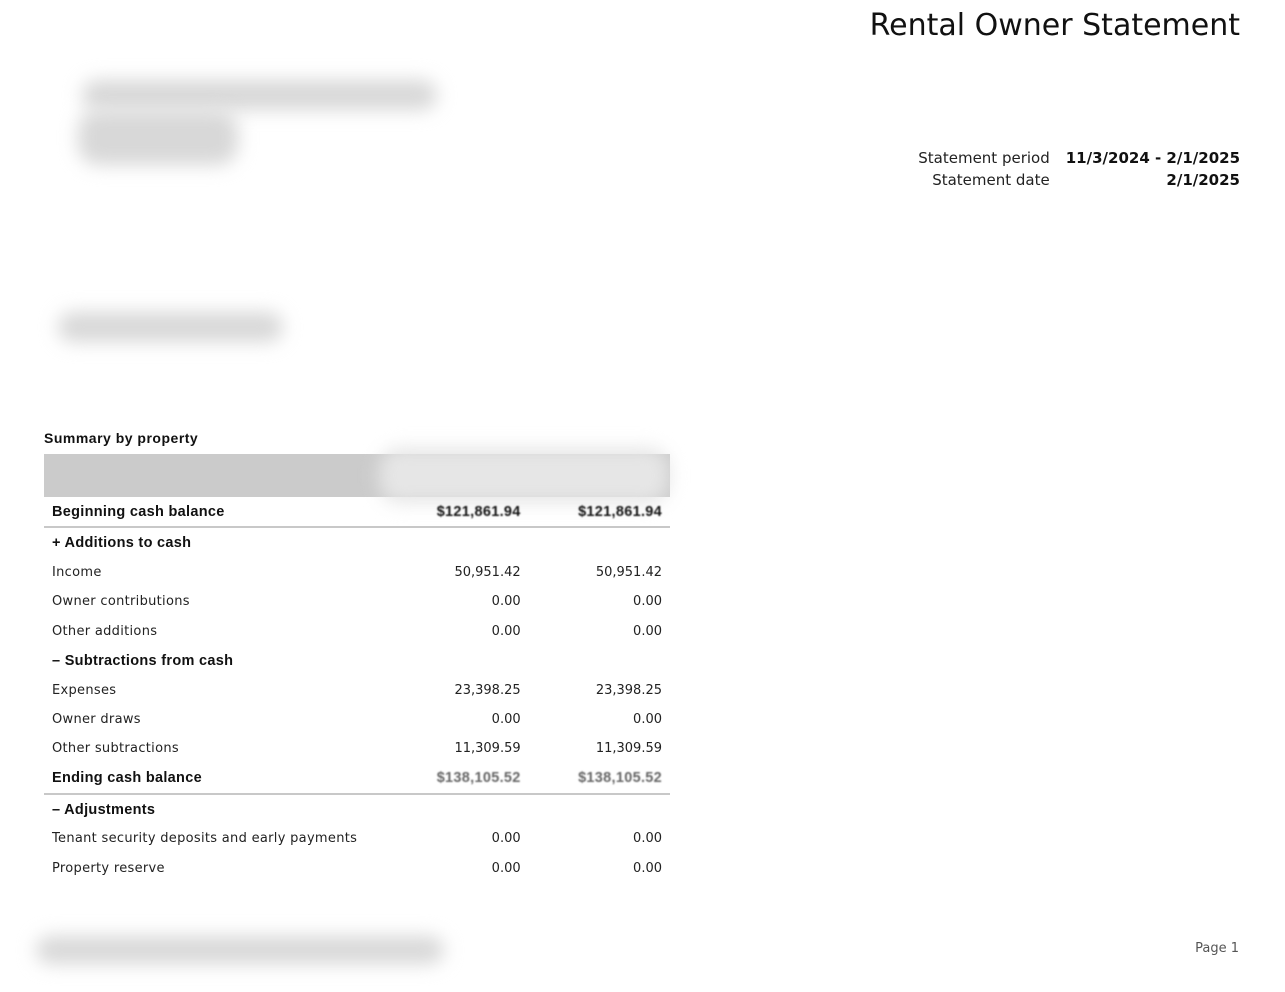  I want to click on summary-title: Summary by property, so click(121, 438).